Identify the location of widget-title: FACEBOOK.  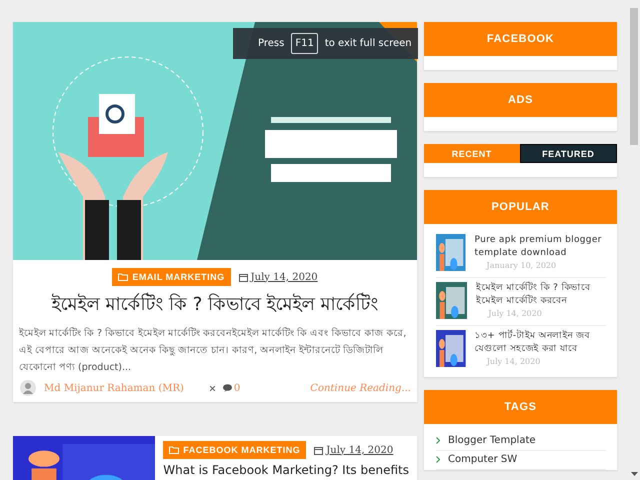
(520, 39).